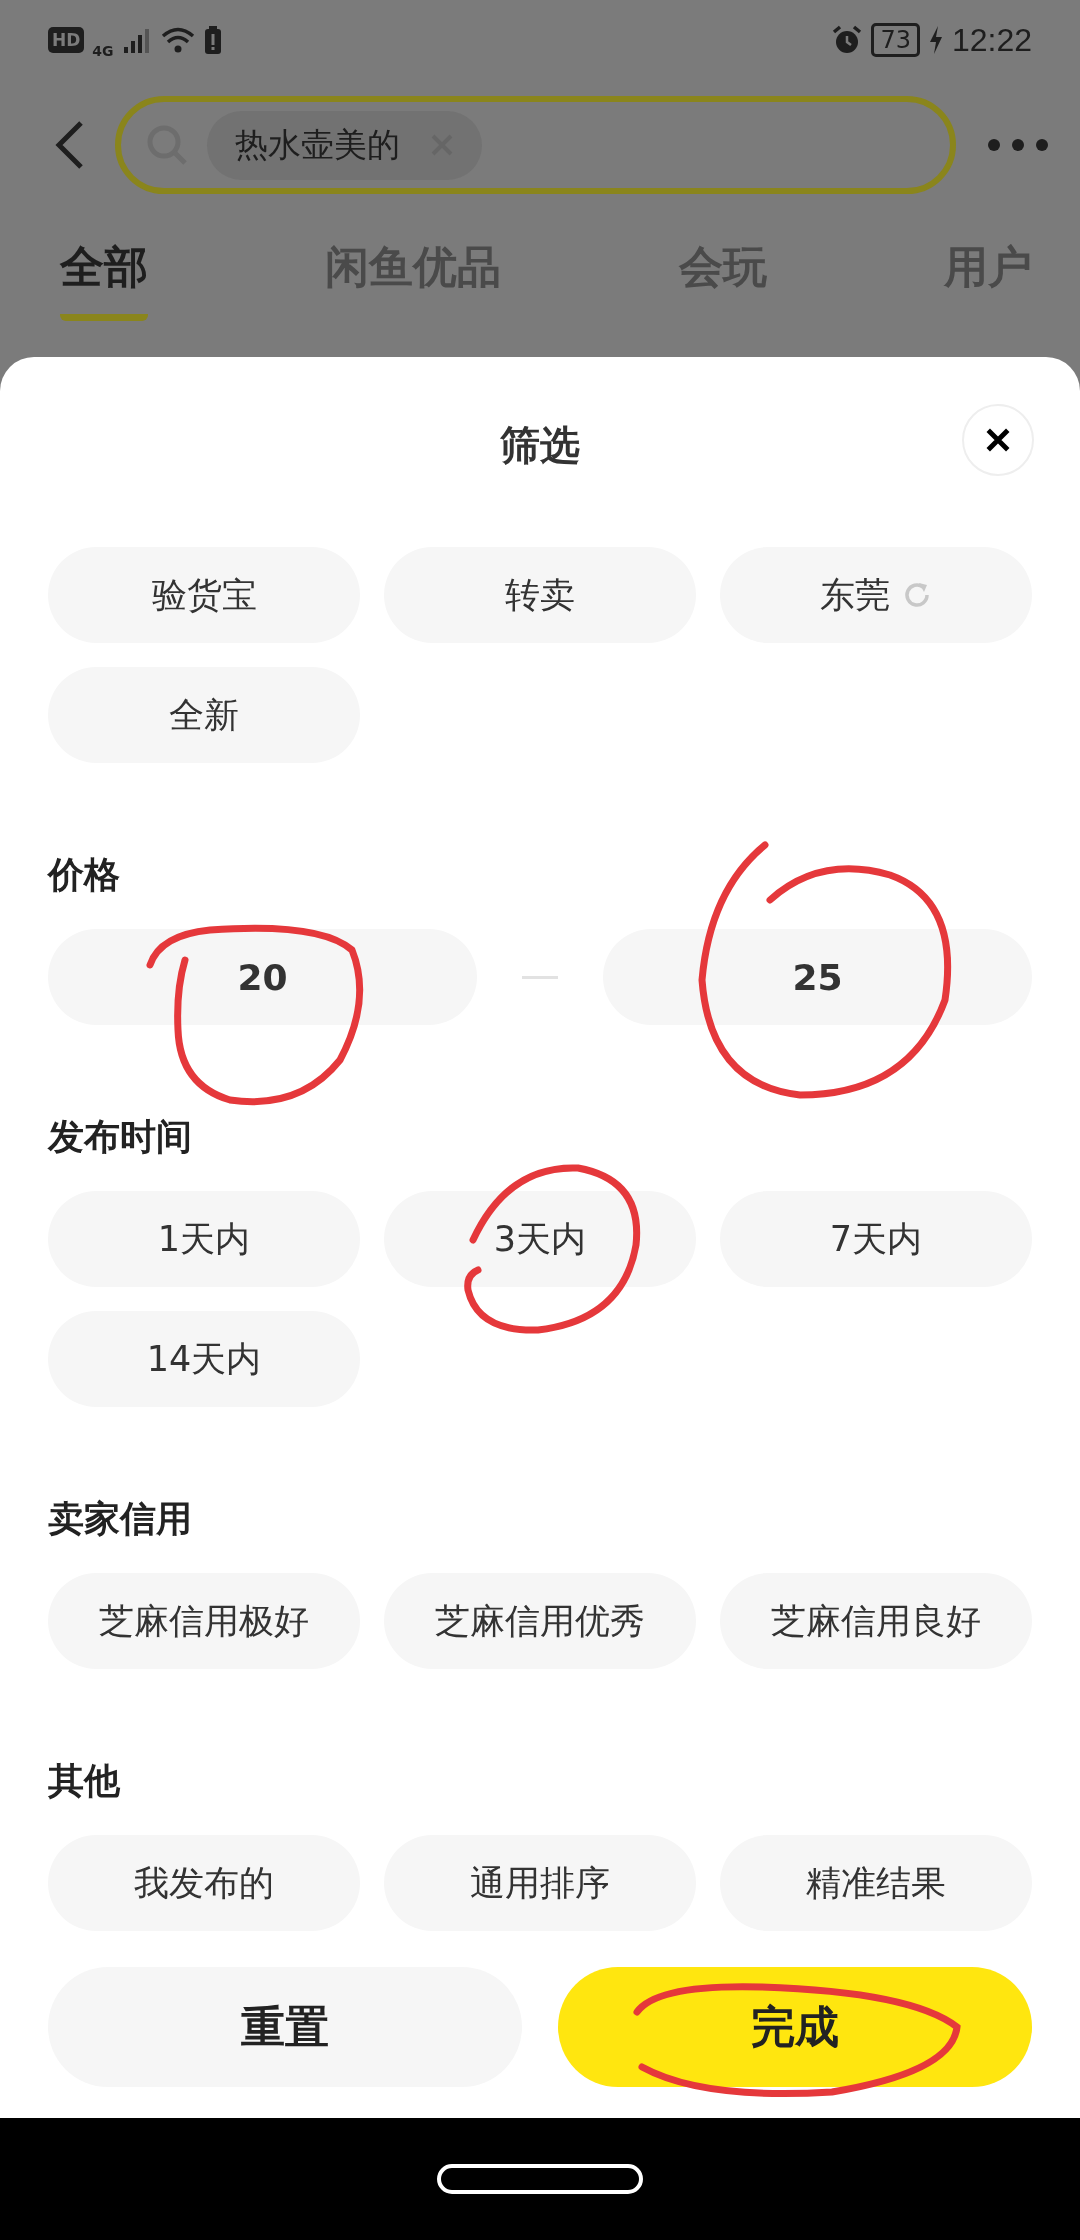  What do you see at coordinates (540, 595) in the screenshot?
I see `filter-chip: 转卖` at bounding box center [540, 595].